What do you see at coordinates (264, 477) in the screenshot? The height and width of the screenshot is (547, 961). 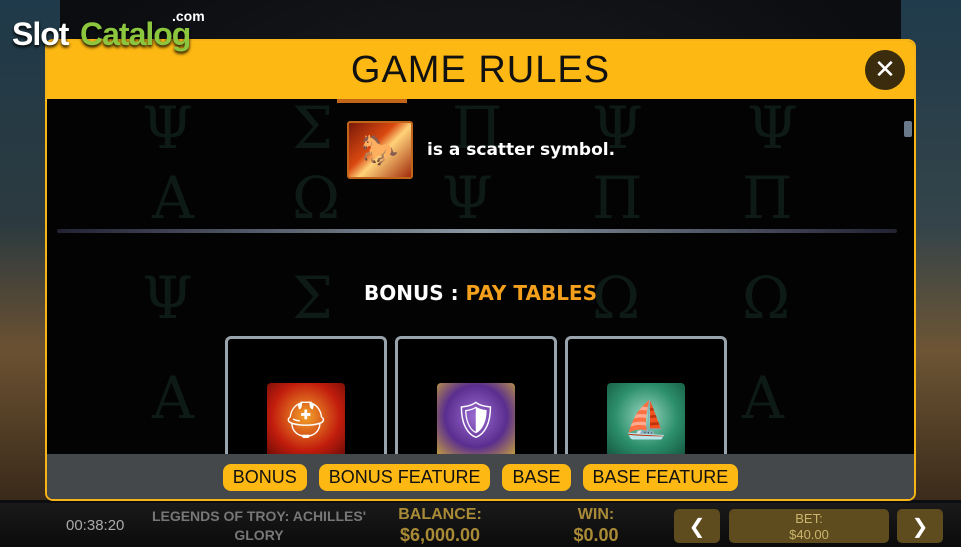 I see `tab-bonus: BONUS` at bounding box center [264, 477].